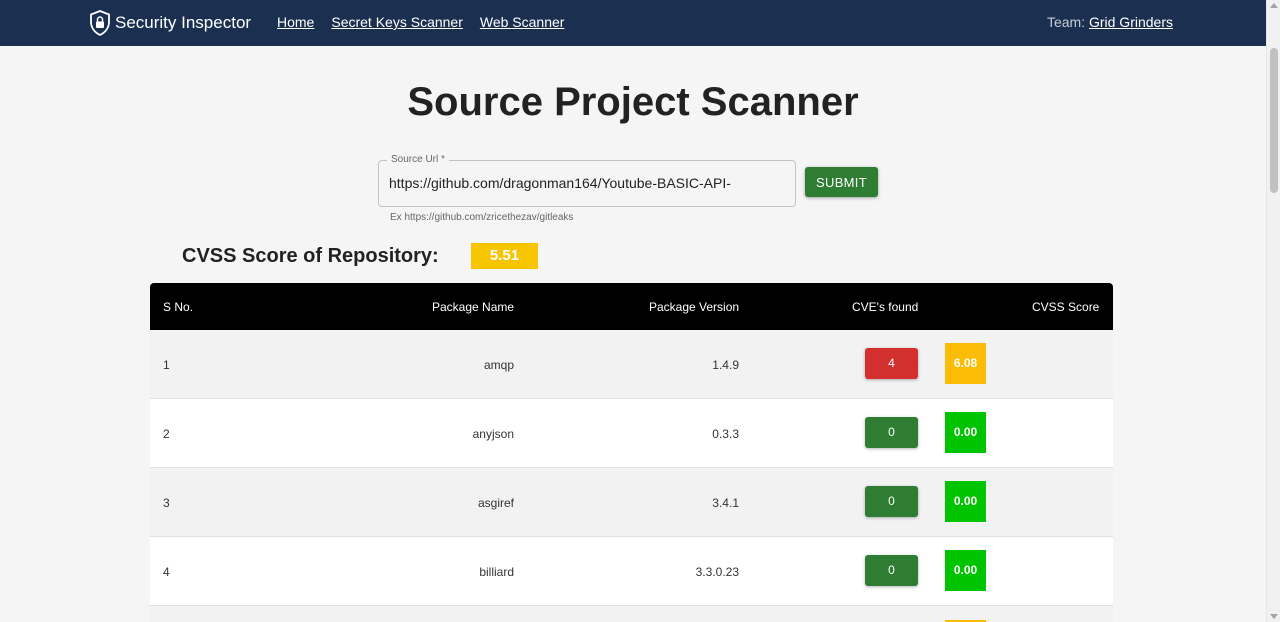  What do you see at coordinates (166, 572) in the screenshot?
I see `cell-sno: 4` at bounding box center [166, 572].